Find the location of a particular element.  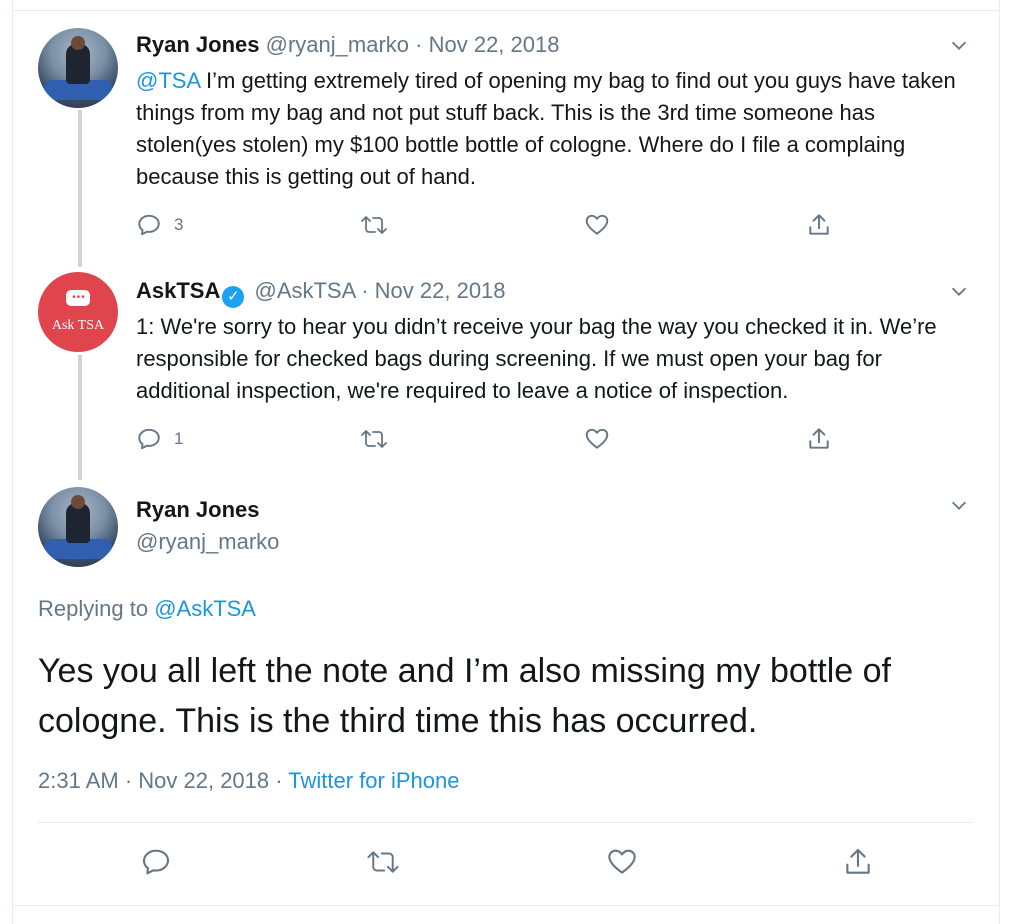

user-handle: @AskTSA is located at coordinates (304, 290).